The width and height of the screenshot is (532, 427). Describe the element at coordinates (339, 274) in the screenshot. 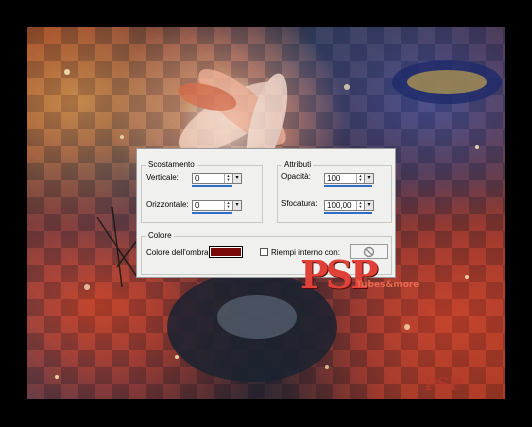

I see `psp-logo-text: PSP` at that location.